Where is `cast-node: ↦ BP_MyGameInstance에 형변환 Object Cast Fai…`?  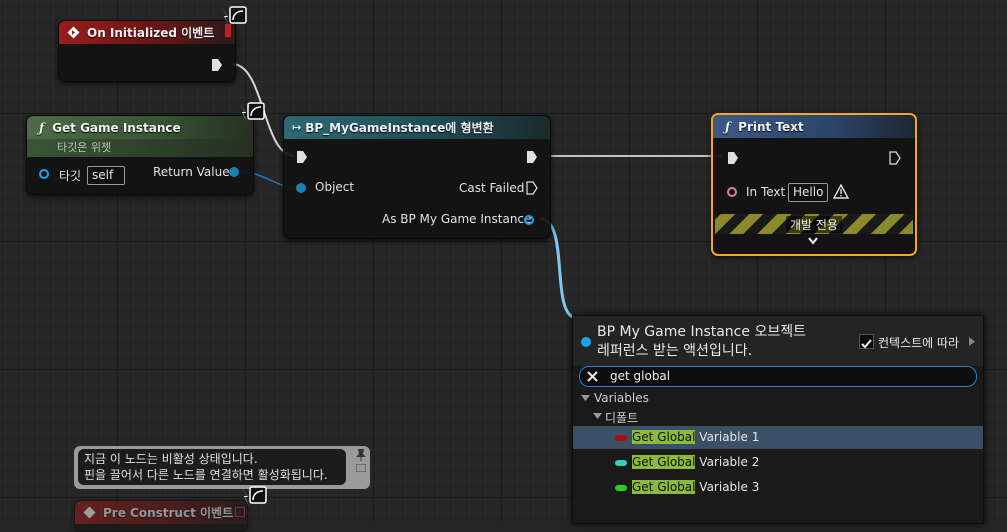
cast-node: ↦ BP_MyGameInstance에 형변환 Object Cast Fai… is located at coordinates (417, 177).